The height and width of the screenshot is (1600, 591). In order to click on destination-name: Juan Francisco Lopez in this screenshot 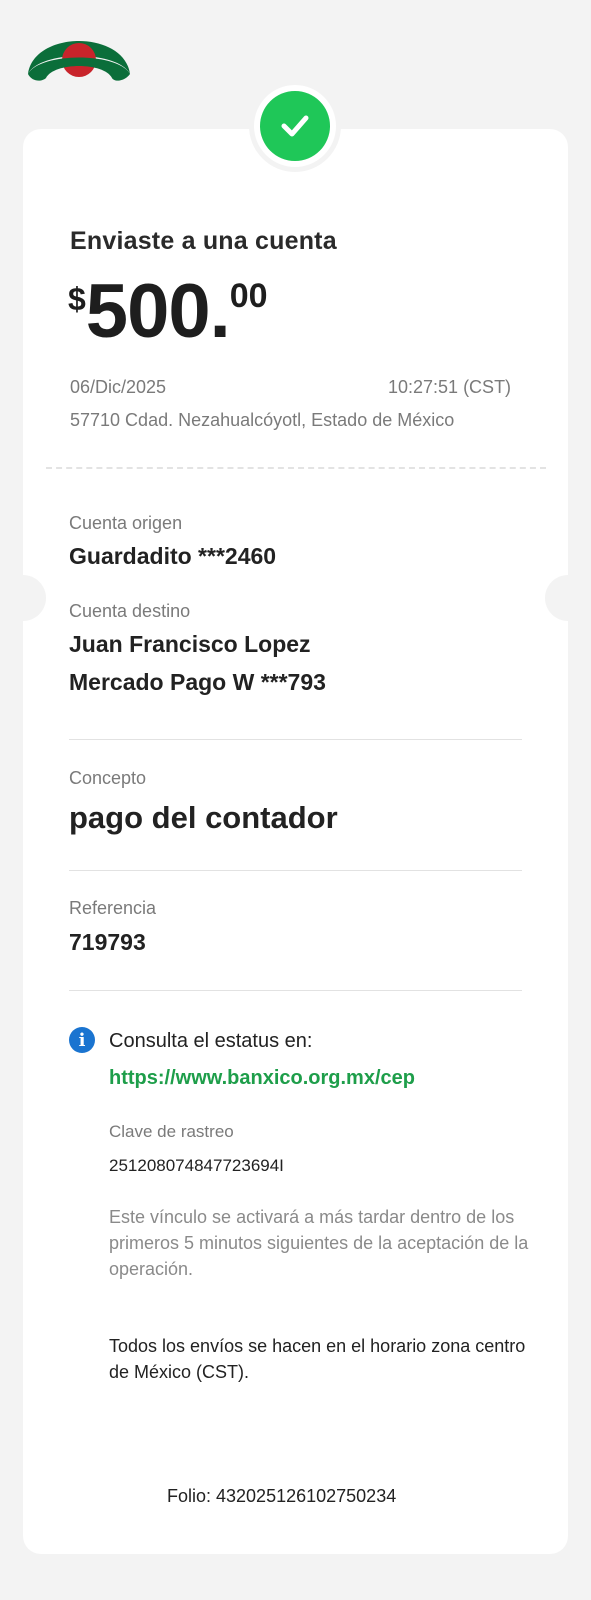, I will do `click(190, 644)`.